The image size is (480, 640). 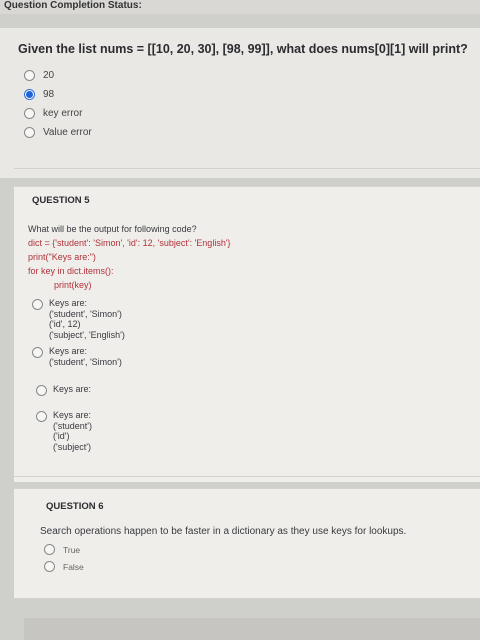 I want to click on q4-option-20: 20, so click(x=39, y=75).